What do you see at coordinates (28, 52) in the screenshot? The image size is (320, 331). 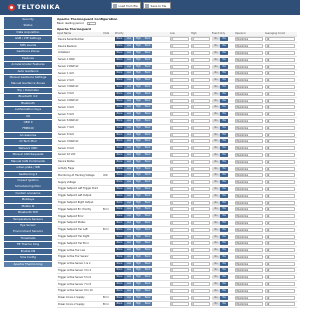 I see `sidebar-item: Geofence Zones` at bounding box center [28, 52].